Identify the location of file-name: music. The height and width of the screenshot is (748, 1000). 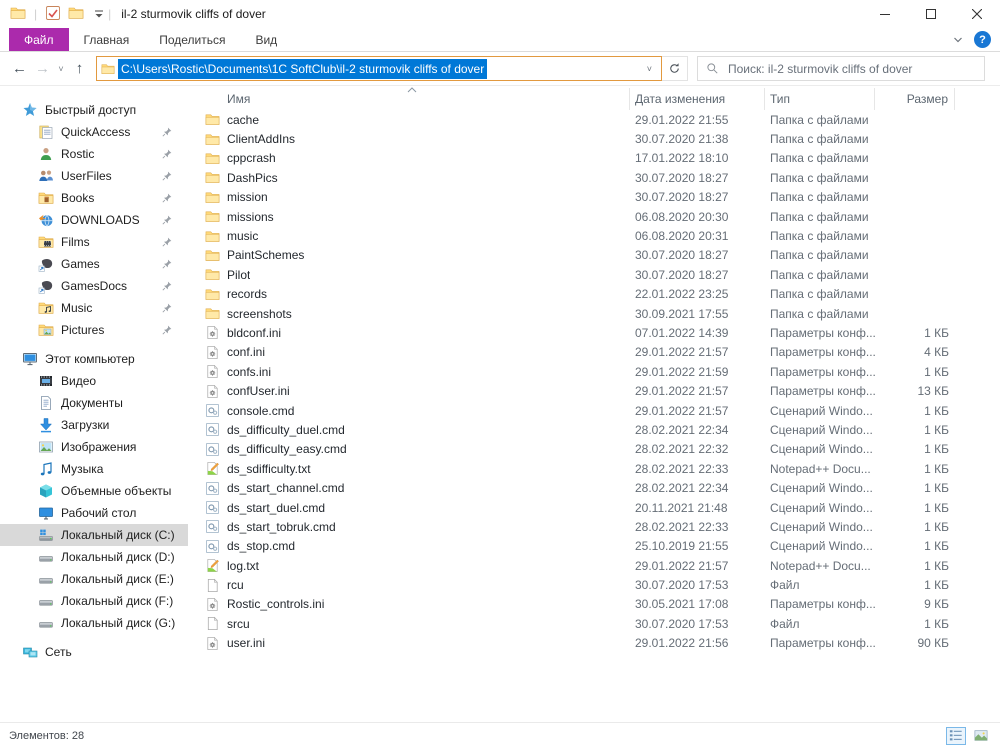
(243, 236).